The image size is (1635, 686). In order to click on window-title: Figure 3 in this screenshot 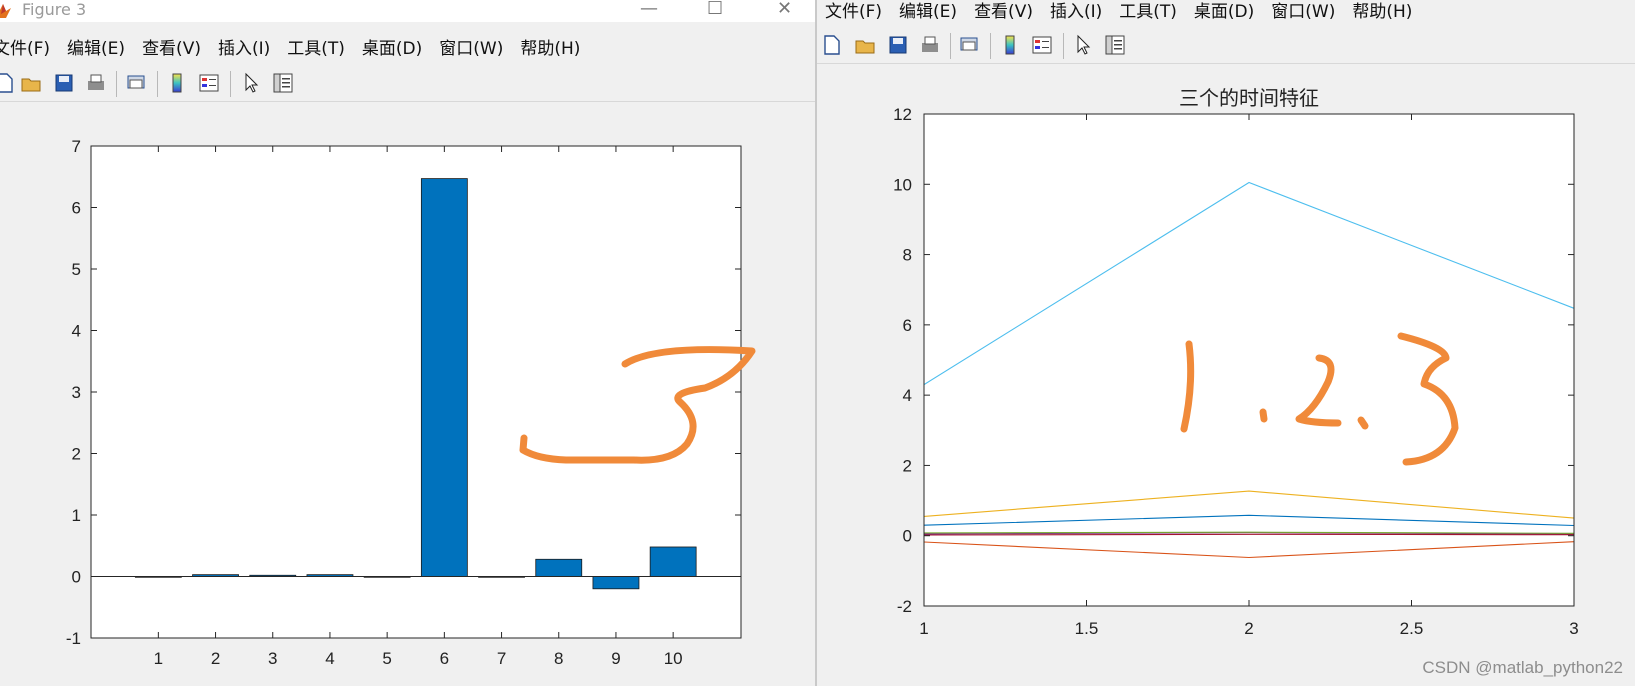, I will do `click(54, 9)`.